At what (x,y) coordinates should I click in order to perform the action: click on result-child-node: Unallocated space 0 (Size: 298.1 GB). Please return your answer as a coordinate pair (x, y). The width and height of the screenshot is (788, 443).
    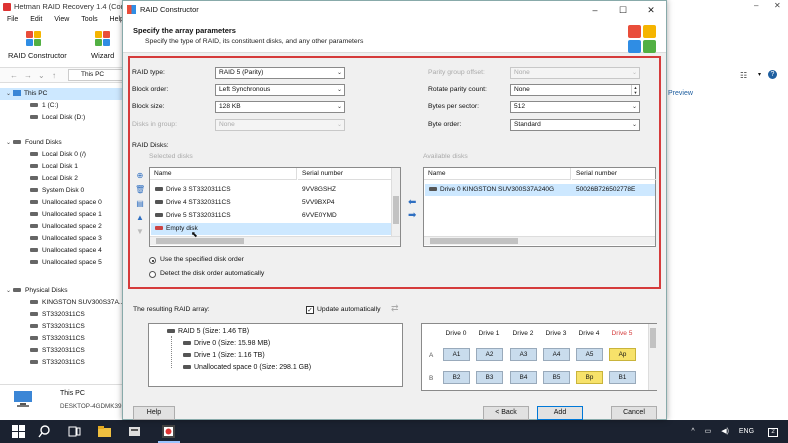
    Looking at the image, I should click on (247, 368).